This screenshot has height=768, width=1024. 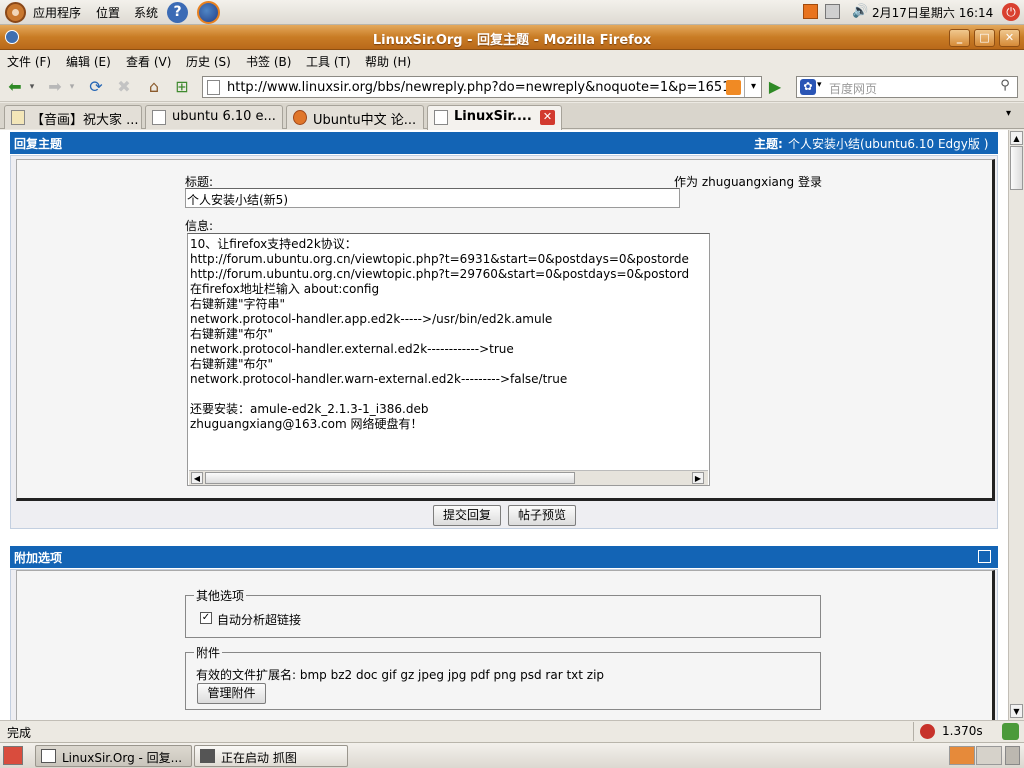 I want to click on tab-list-icon: ▾, so click(x=1008, y=113).